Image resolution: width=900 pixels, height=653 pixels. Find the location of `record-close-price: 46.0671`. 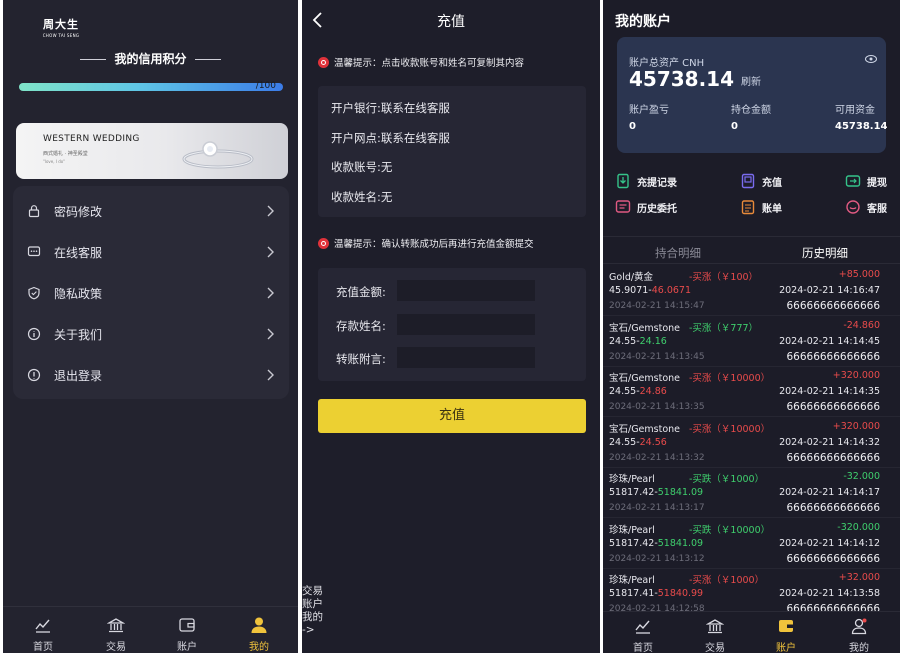

record-close-price: 46.0671 is located at coordinates (671, 290).